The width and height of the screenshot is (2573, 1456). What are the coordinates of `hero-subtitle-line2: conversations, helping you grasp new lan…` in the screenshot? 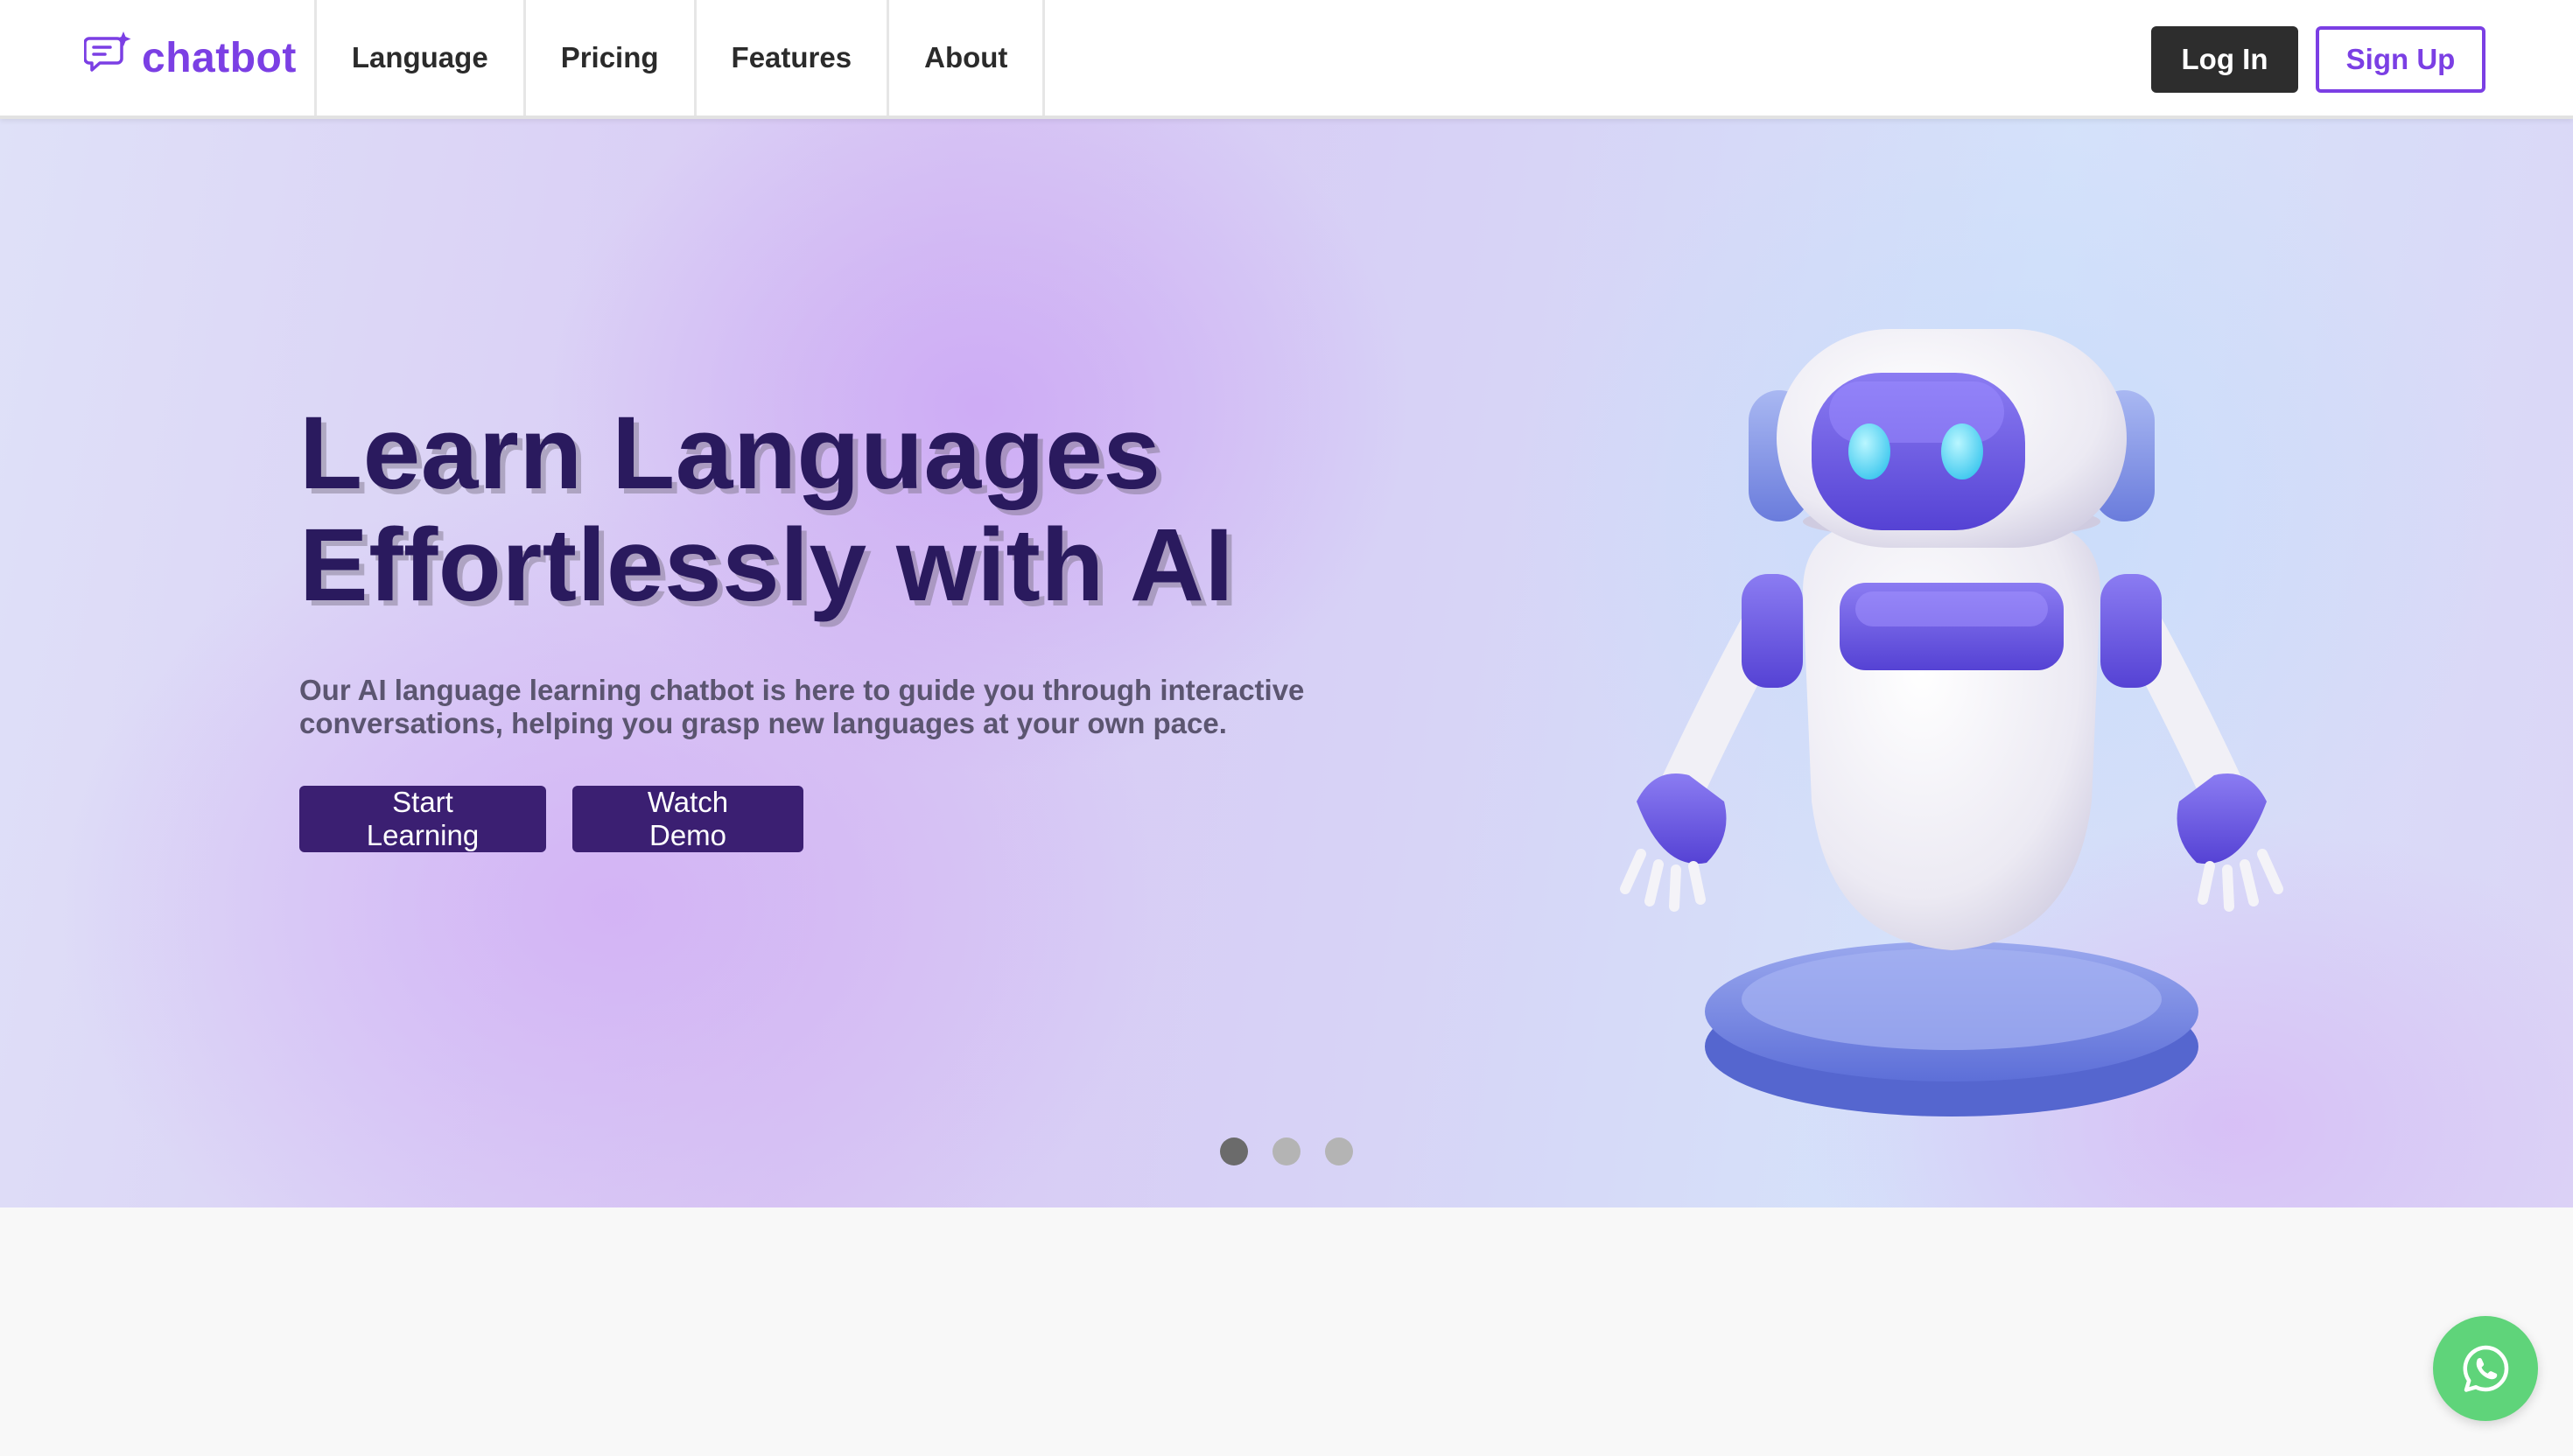 It's located at (763, 723).